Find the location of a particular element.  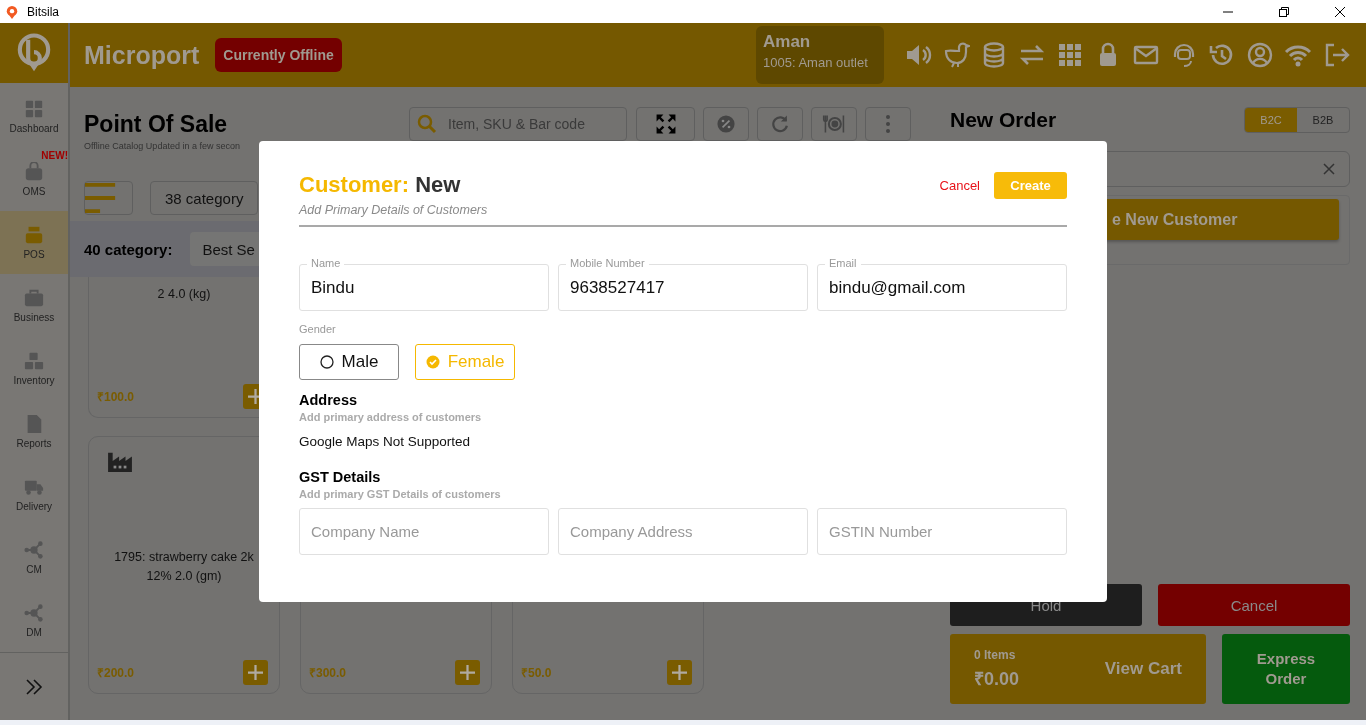

view-cart-label: View Cart is located at coordinates (1143, 669).